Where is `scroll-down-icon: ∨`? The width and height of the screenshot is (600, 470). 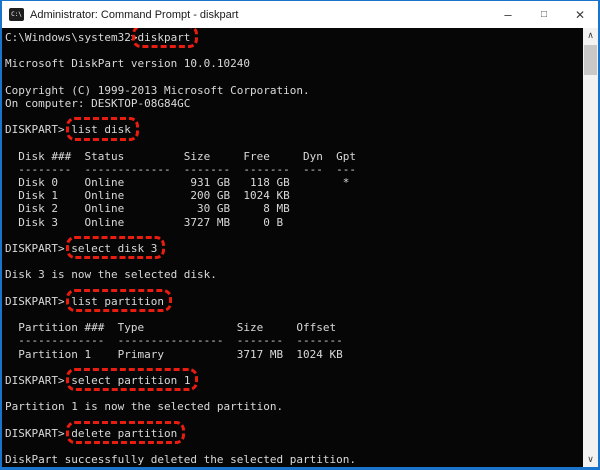
scroll-down-icon: ∨ is located at coordinates (590, 459).